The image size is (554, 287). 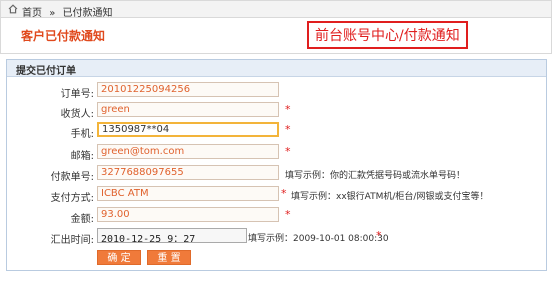 What do you see at coordinates (77, 114) in the screenshot?
I see `receiver-label: 收货人:` at bounding box center [77, 114].